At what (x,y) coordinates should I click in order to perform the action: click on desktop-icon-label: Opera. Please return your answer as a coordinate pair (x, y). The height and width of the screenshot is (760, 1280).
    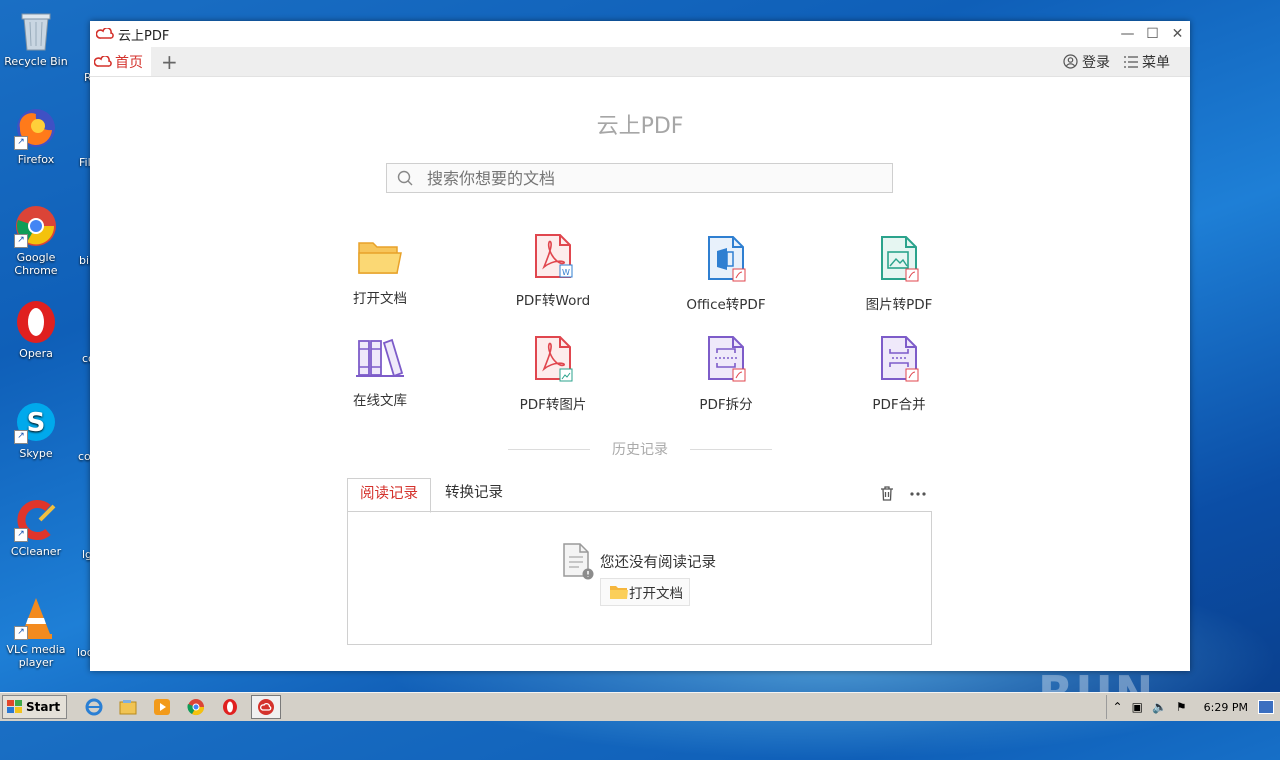
    Looking at the image, I should click on (36, 353).